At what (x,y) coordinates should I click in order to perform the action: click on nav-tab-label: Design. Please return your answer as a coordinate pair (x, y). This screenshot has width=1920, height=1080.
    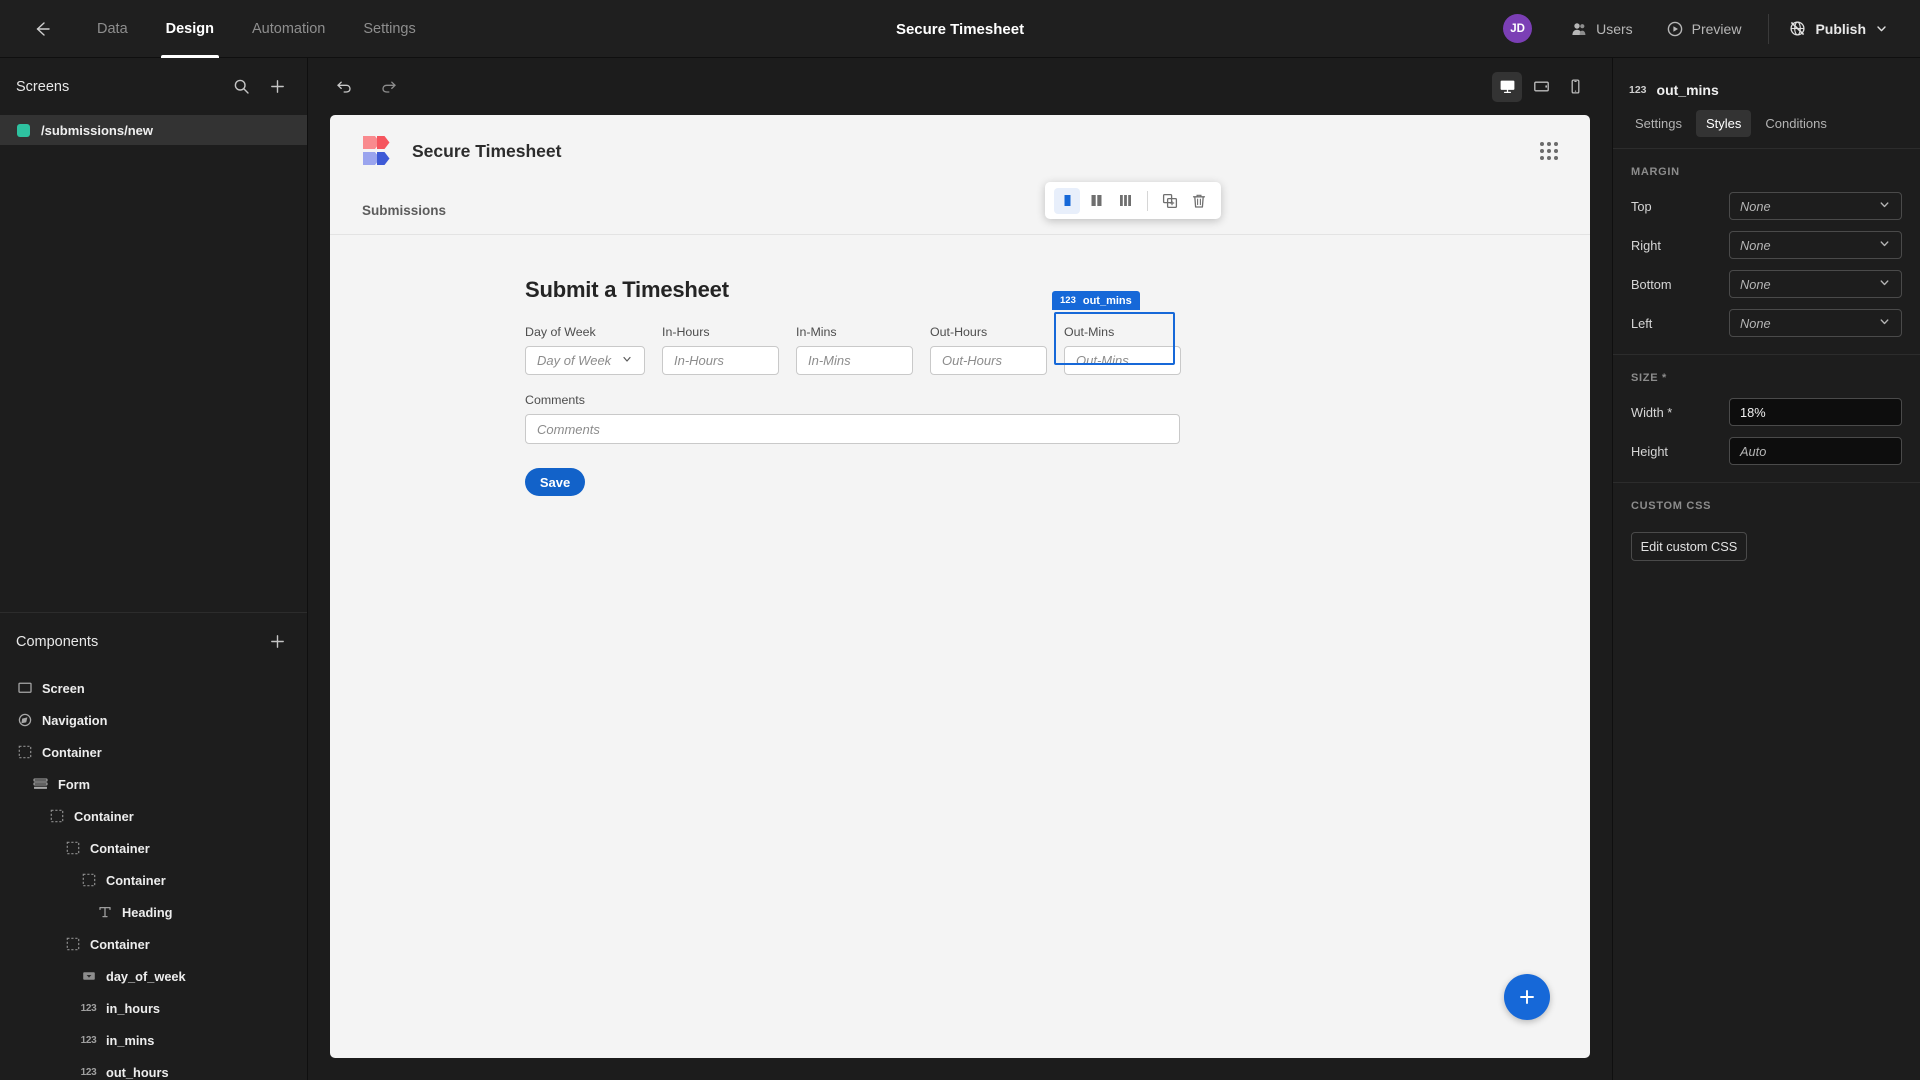
    Looking at the image, I should click on (189, 28).